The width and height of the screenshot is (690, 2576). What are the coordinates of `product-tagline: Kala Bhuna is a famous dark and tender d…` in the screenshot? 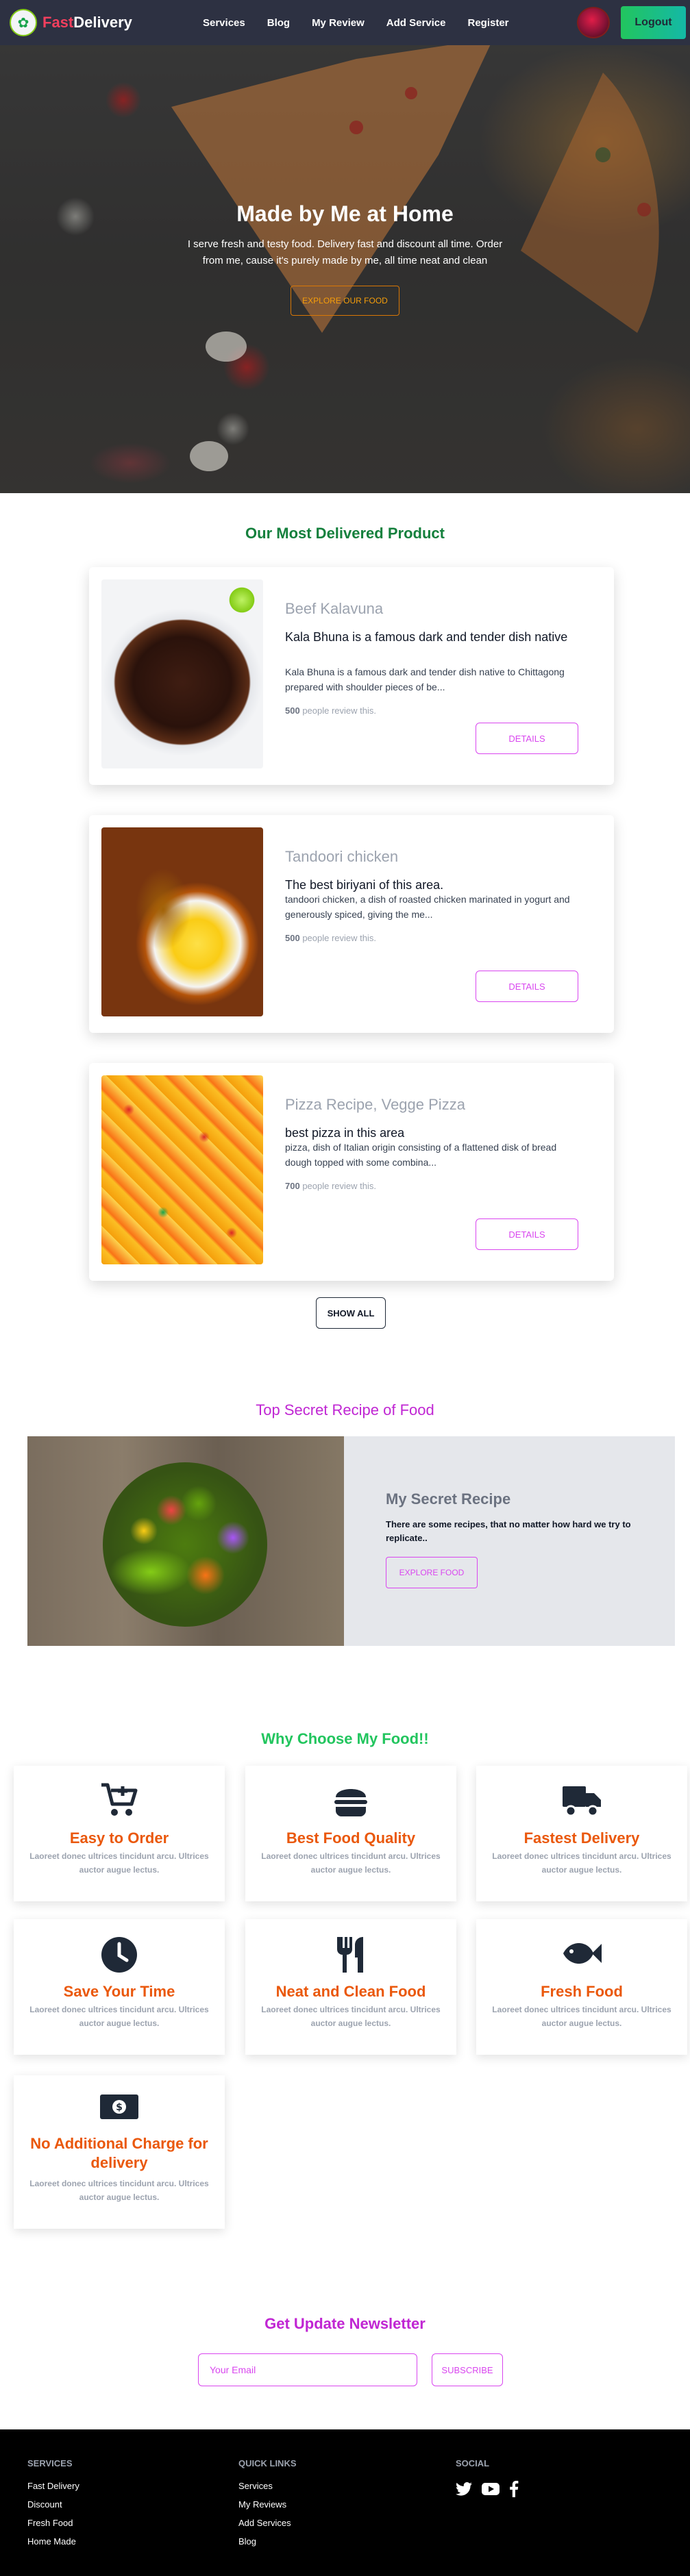 It's located at (427, 637).